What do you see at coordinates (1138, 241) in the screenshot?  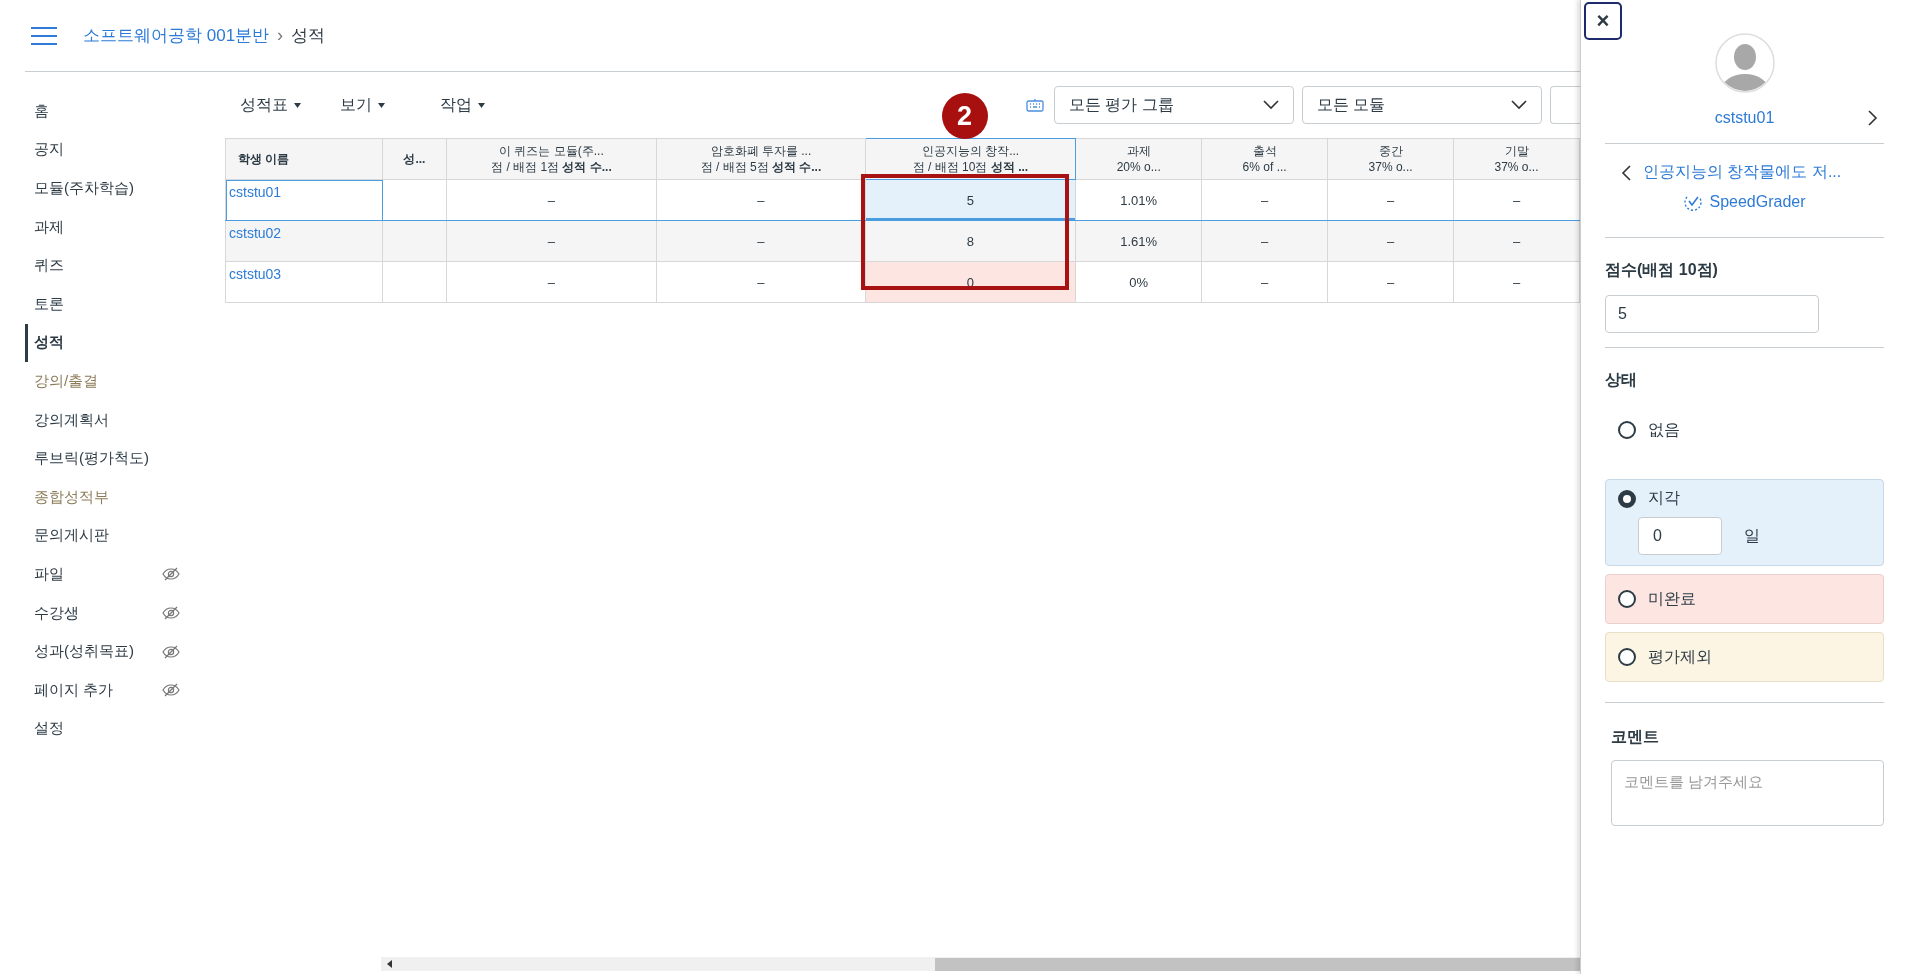 I see `grade-cell: 1.61%` at bounding box center [1138, 241].